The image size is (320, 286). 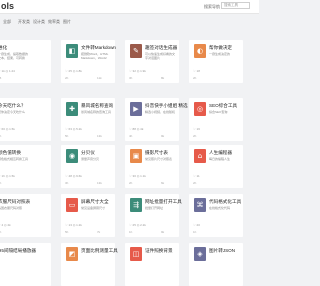 What do you see at coordinates (137, 71) in the screenshot?
I see `tool-stats: ♡ 32 ◎ 1.9k` at bounding box center [137, 71].